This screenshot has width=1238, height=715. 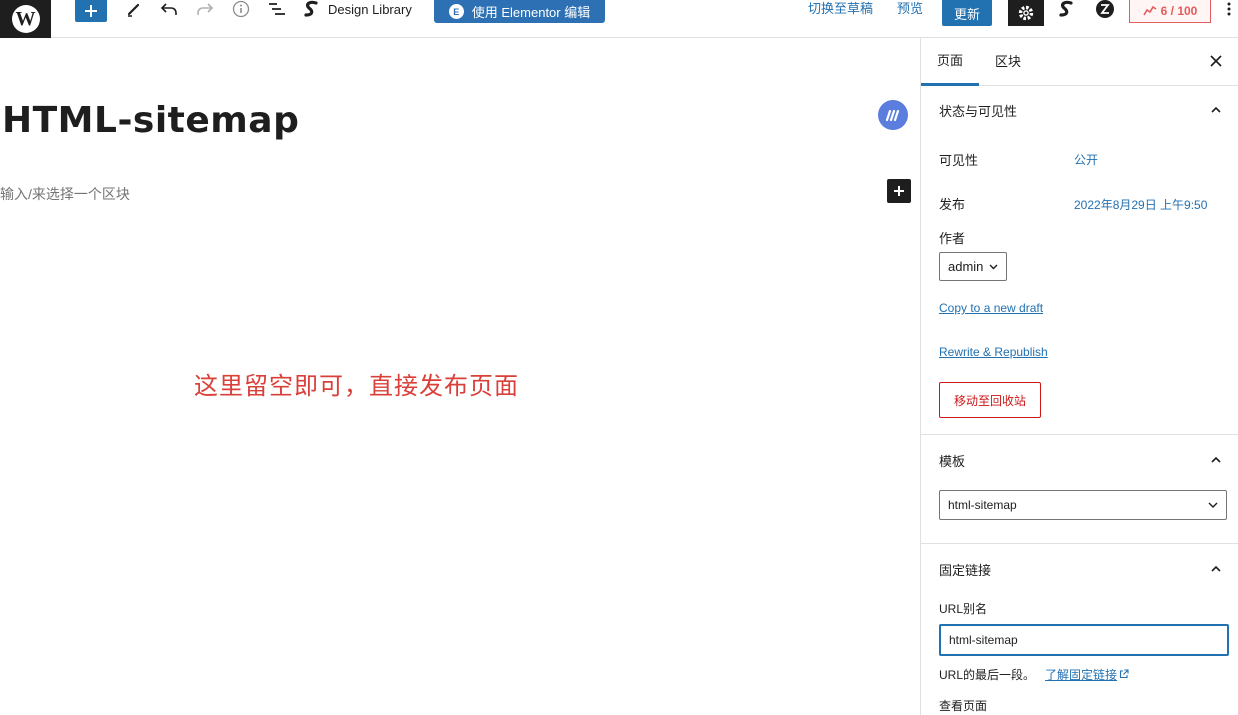 What do you see at coordinates (1079, 569) in the screenshot?
I see `permalink-panel-toggle: 固定链接` at bounding box center [1079, 569].